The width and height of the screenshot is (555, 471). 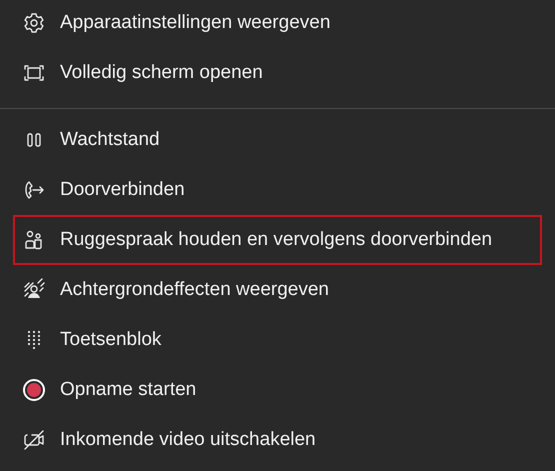 What do you see at coordinates (277, 73) in the screenshot?
I see `menu-item: Volledig scherm openen` at bounding box center [277, 73].